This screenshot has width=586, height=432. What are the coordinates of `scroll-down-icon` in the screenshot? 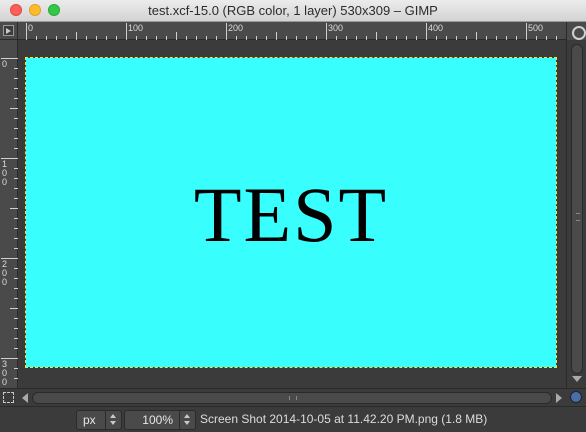 It's located at (577, 379).